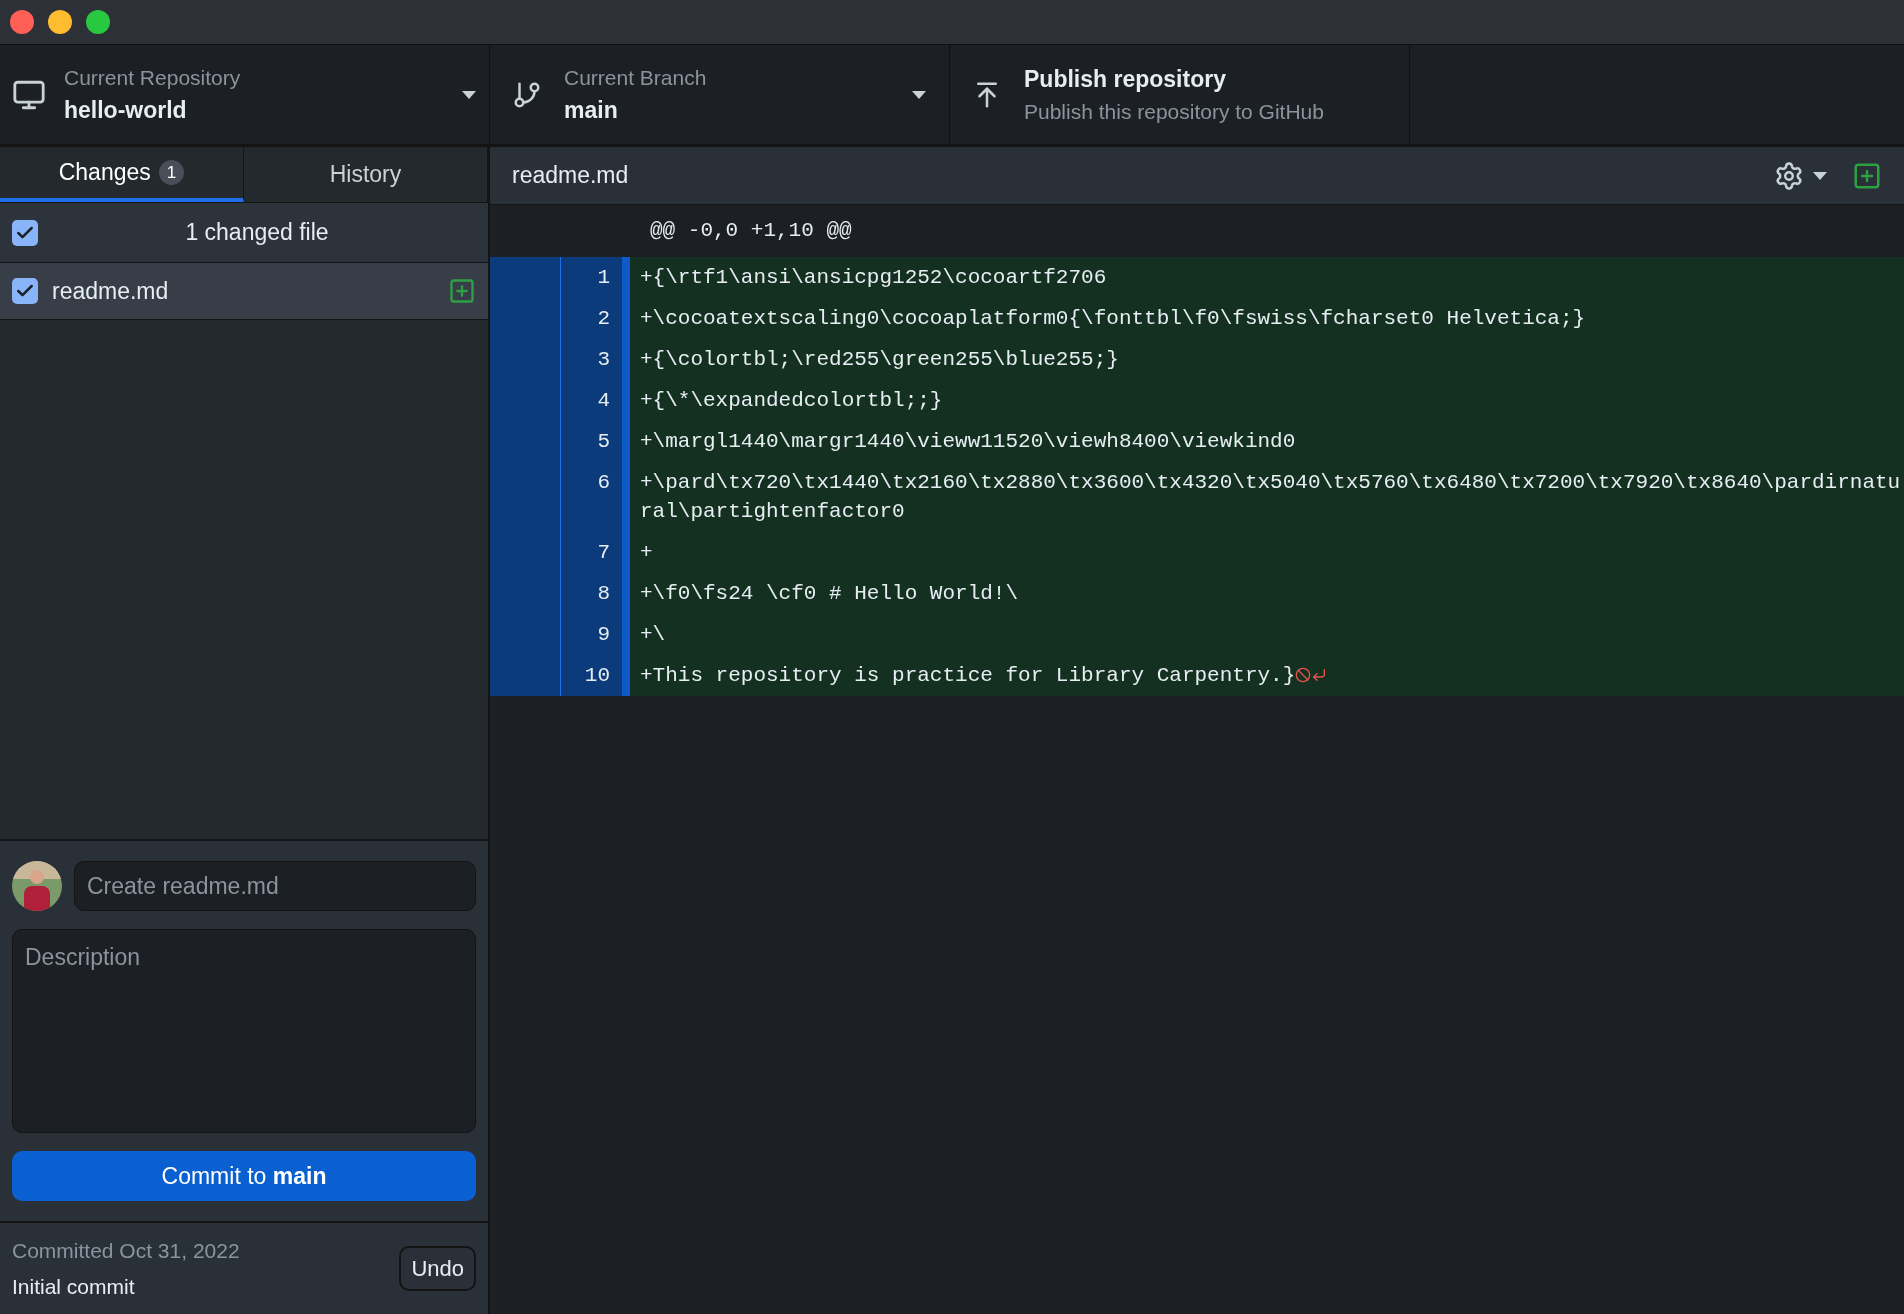  Describe the element at coordinates (37, 886) in the screenshot. I see `avatar` at that location.